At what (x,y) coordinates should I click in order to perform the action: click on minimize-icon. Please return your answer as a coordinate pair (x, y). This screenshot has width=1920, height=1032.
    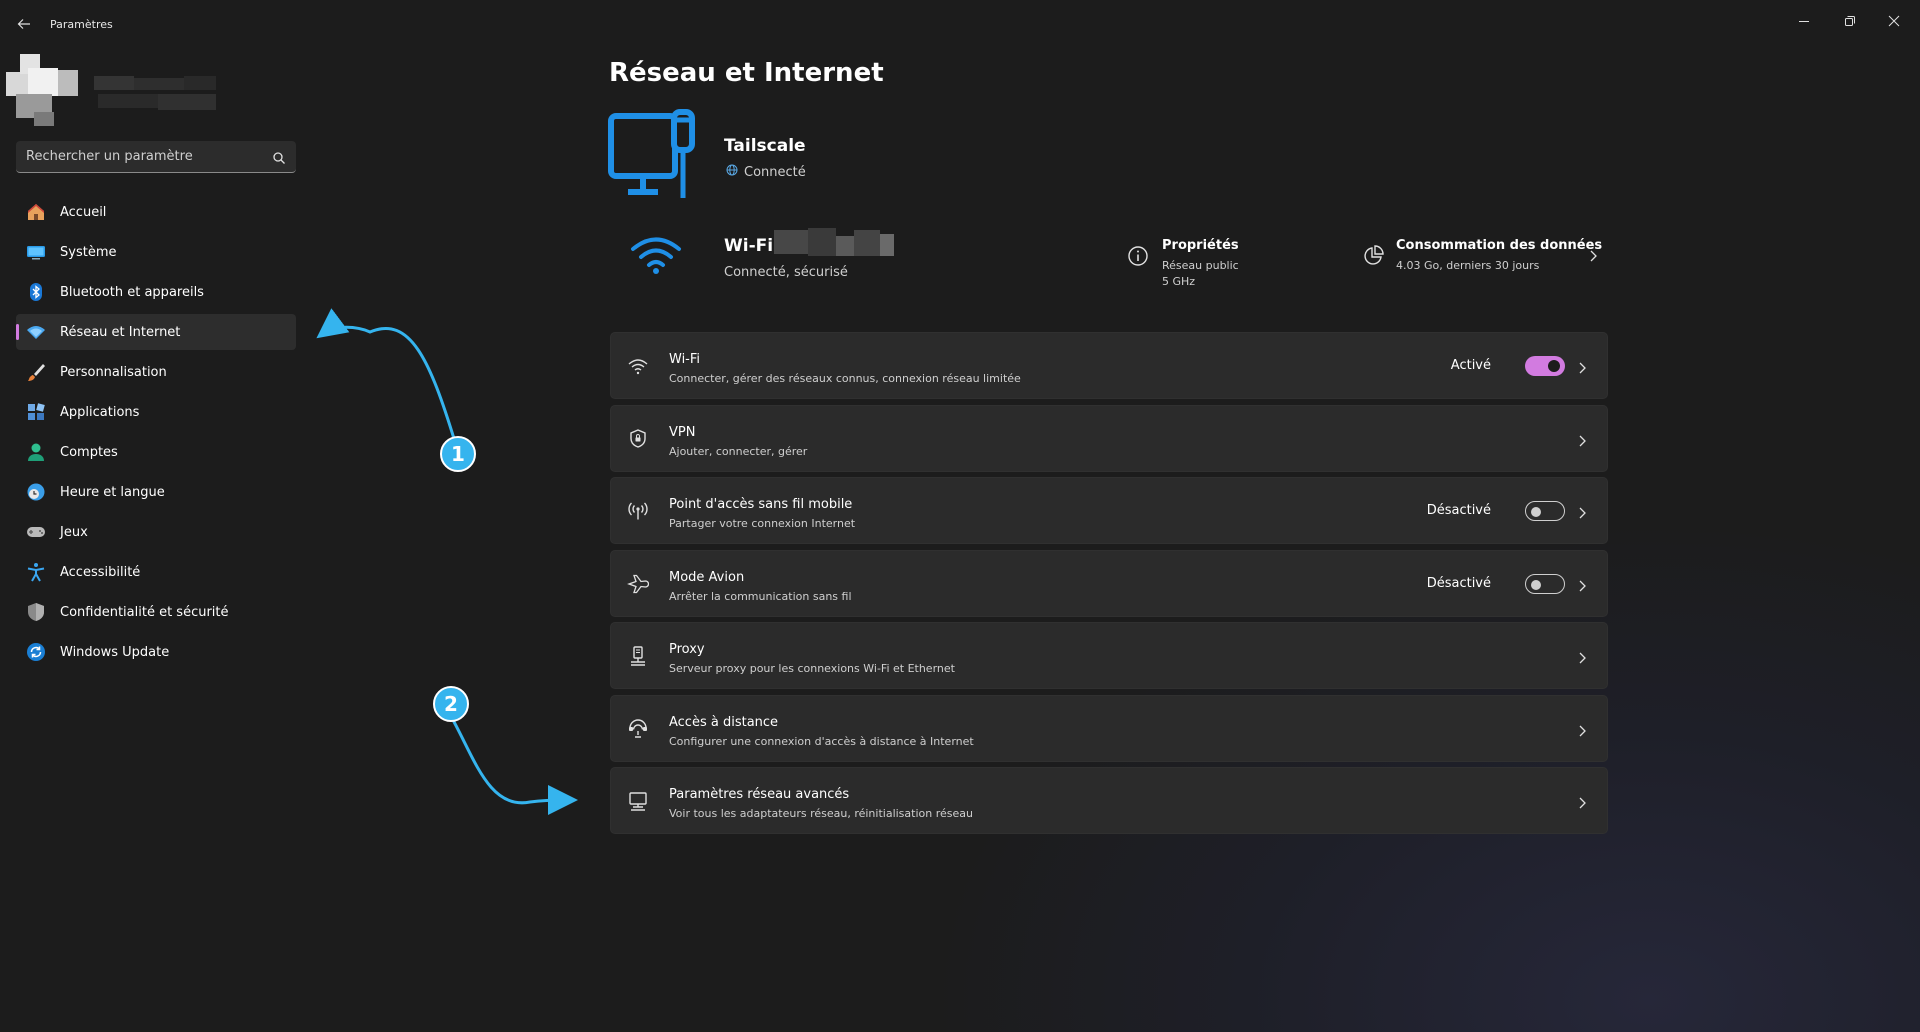
    Looking at the image, I should click on (1804, 21).